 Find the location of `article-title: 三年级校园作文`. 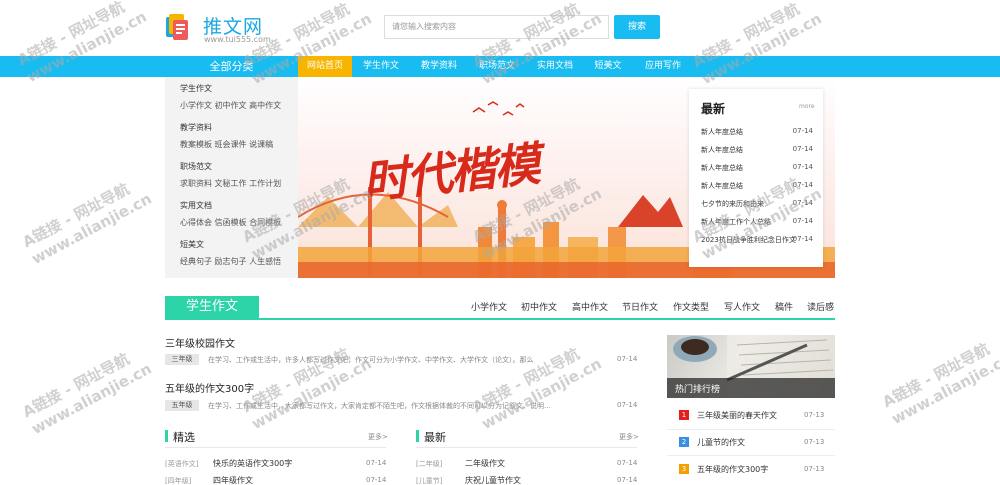

article-title: 三年级校园作文 is located at coordinates (200, 342).